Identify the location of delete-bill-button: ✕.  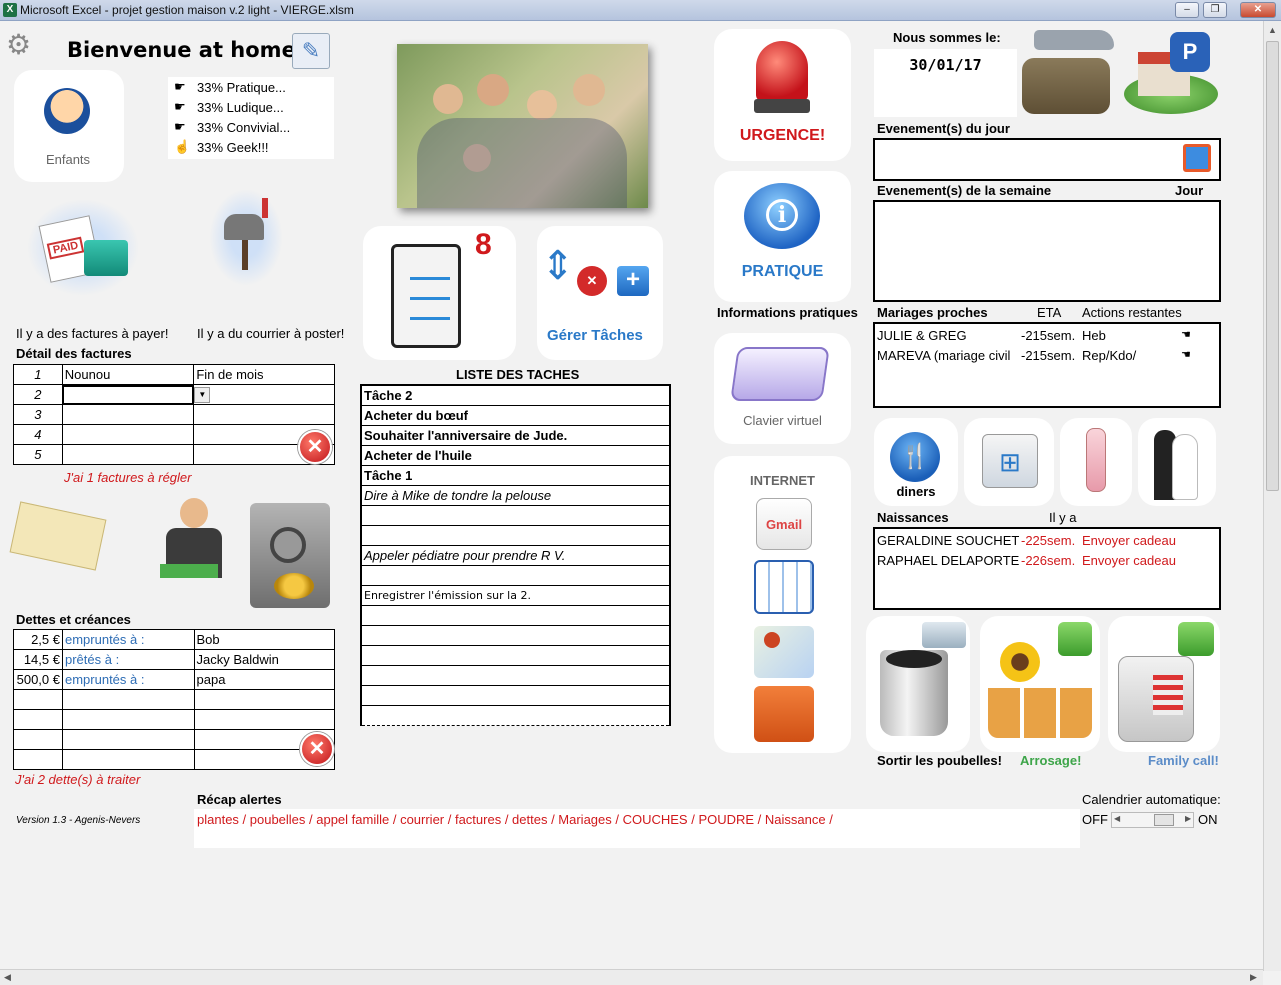
(315, 447).